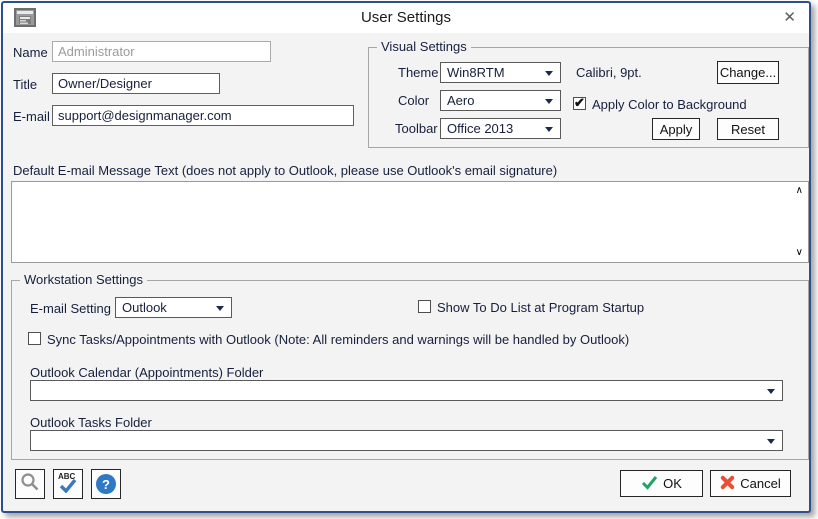 The image size is (818, 519). I want to click on spellcheck-button: ABC, so click(68, 484).